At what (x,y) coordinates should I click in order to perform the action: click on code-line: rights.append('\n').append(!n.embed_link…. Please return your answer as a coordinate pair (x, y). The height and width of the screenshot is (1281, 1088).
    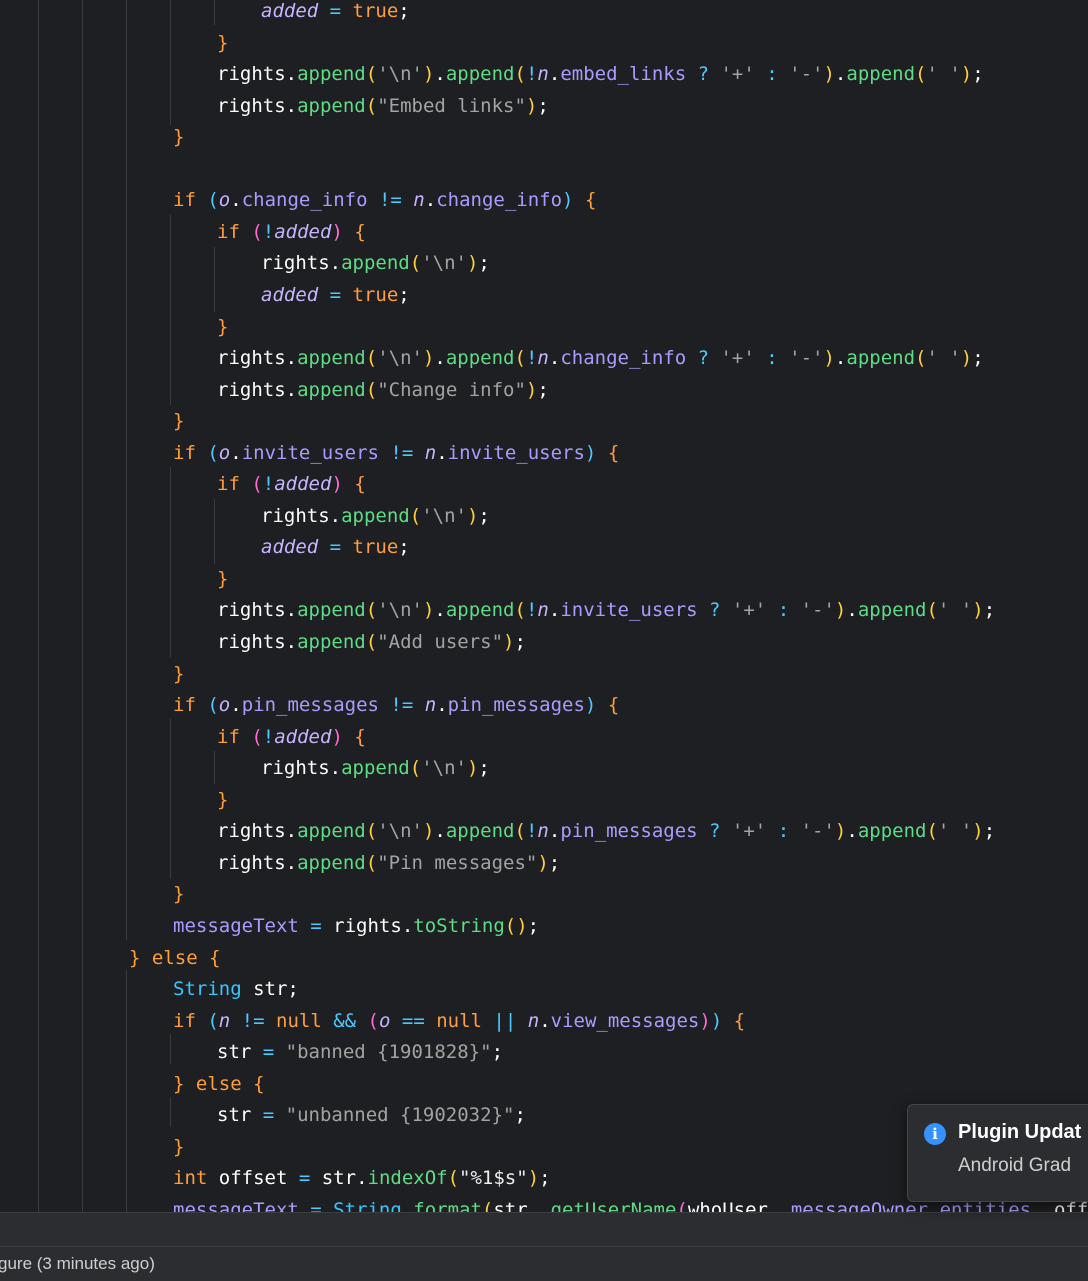
    Looking at the image, I should click on (600, 74).